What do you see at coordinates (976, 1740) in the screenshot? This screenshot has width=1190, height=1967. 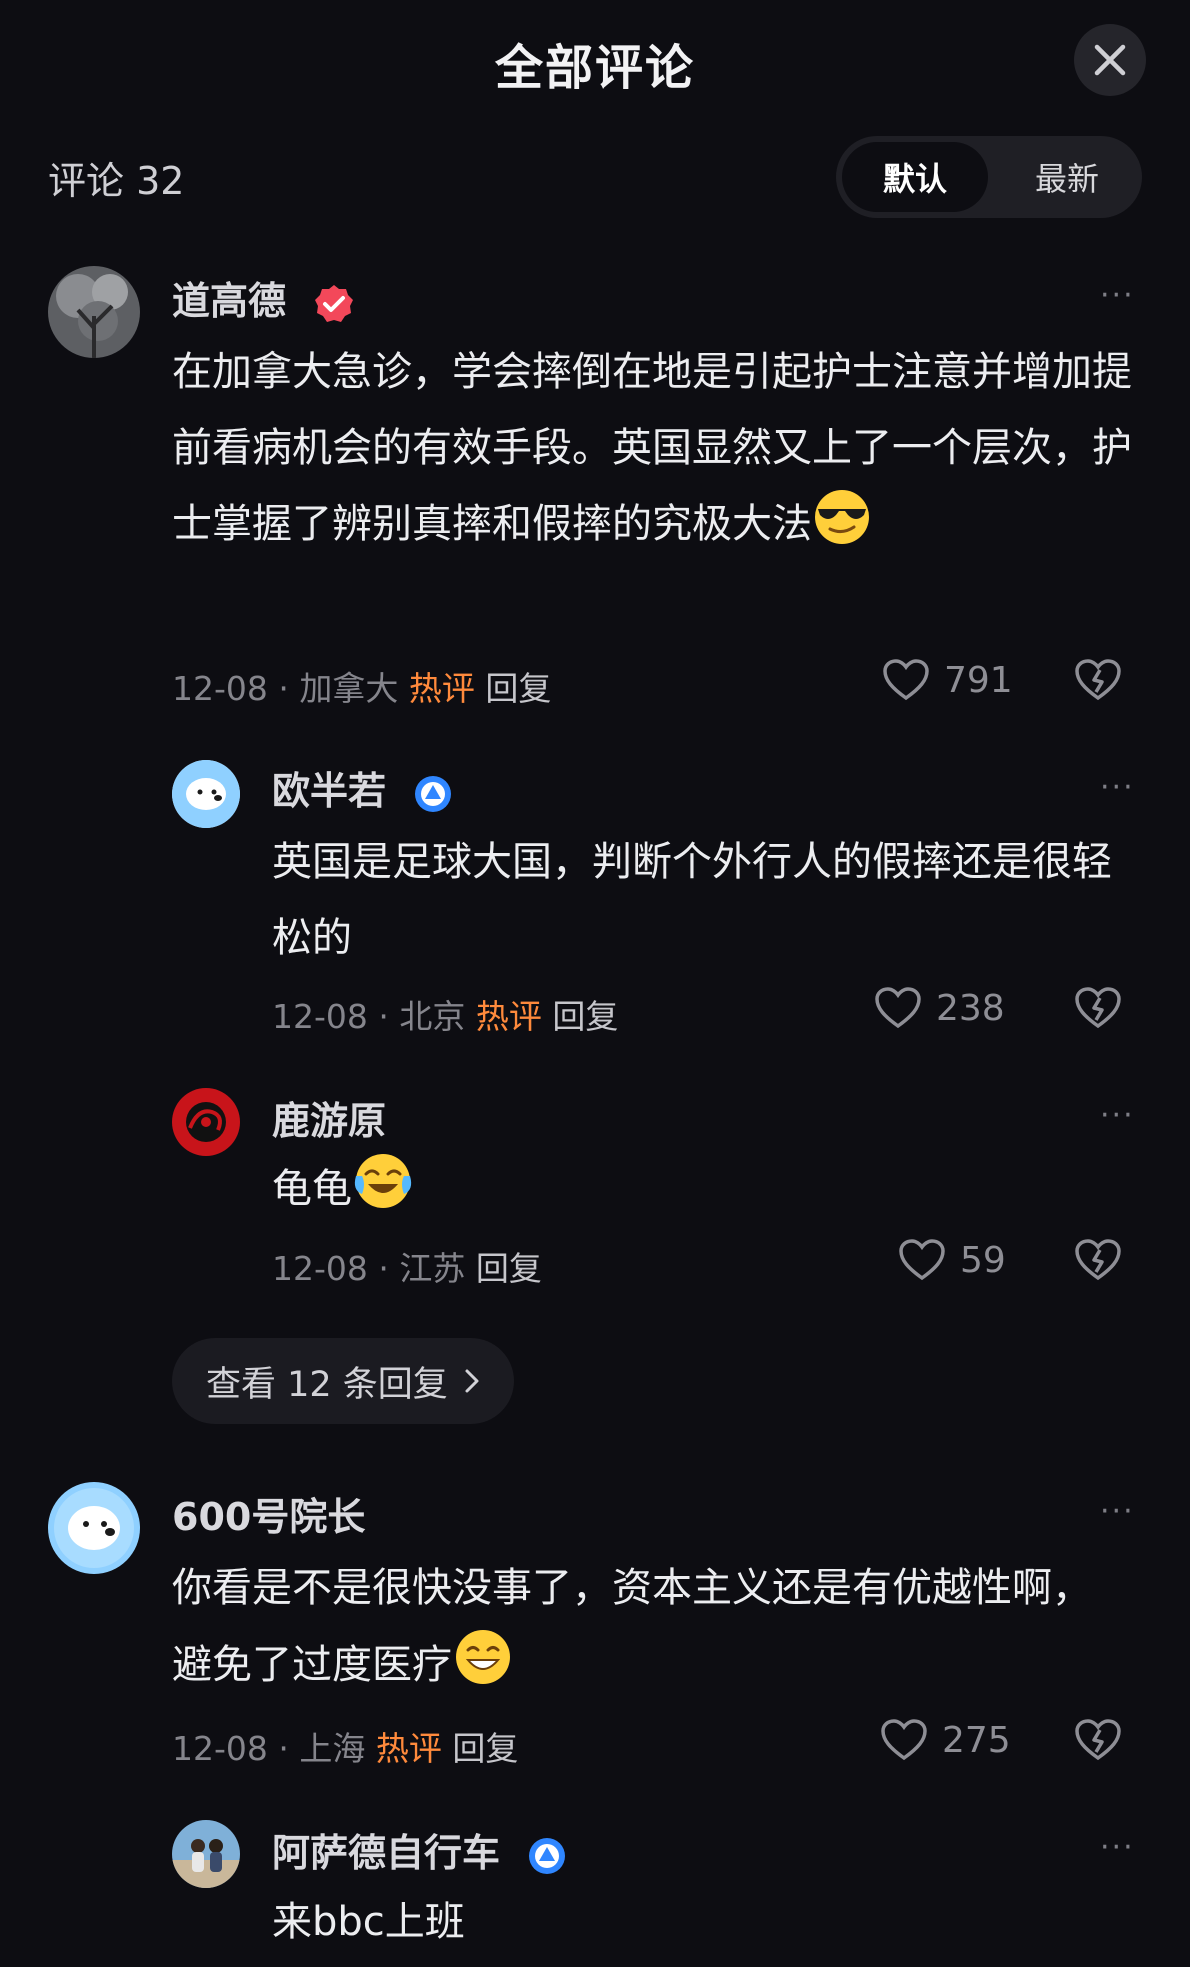 I see `like-count: 275` at bounding box center [976, 1740].